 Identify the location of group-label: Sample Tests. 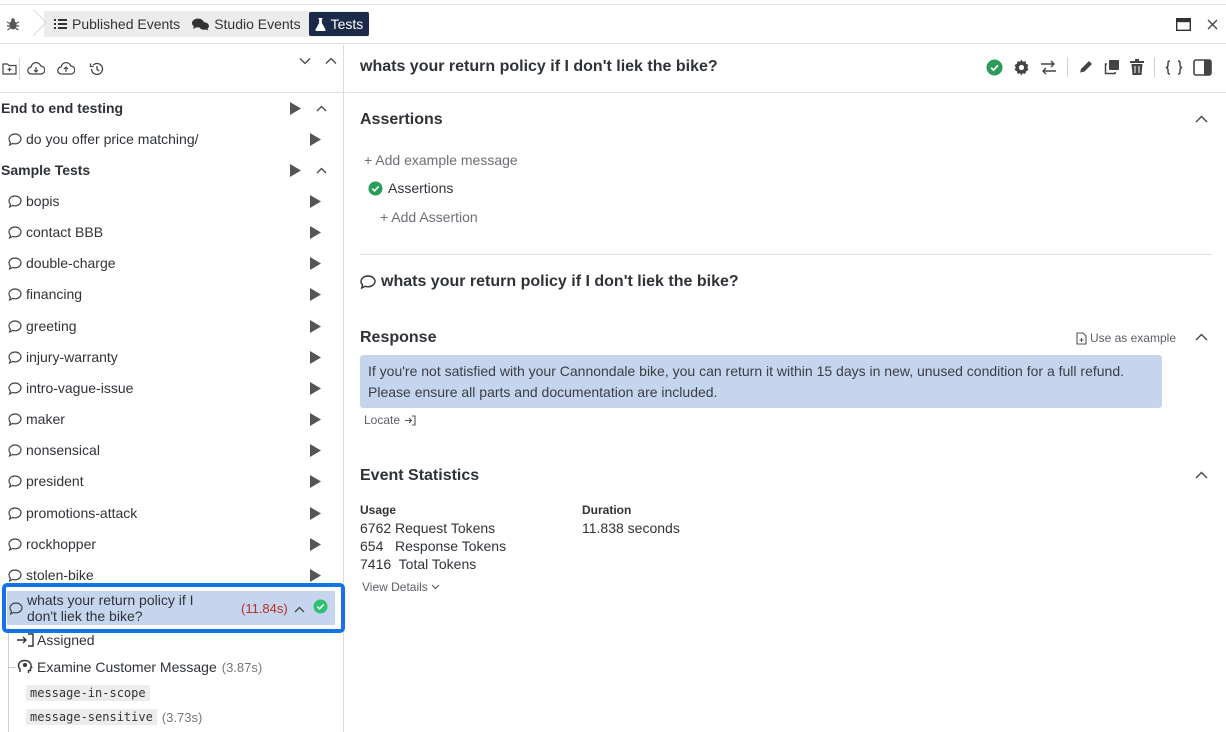
(46, 170).